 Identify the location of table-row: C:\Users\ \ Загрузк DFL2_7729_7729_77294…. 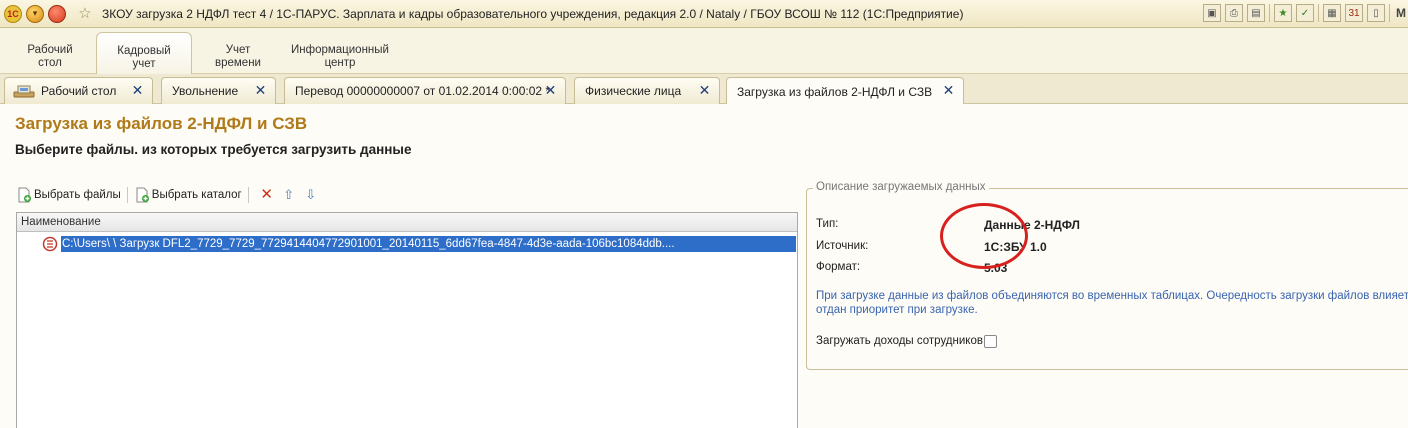
(407, 244).